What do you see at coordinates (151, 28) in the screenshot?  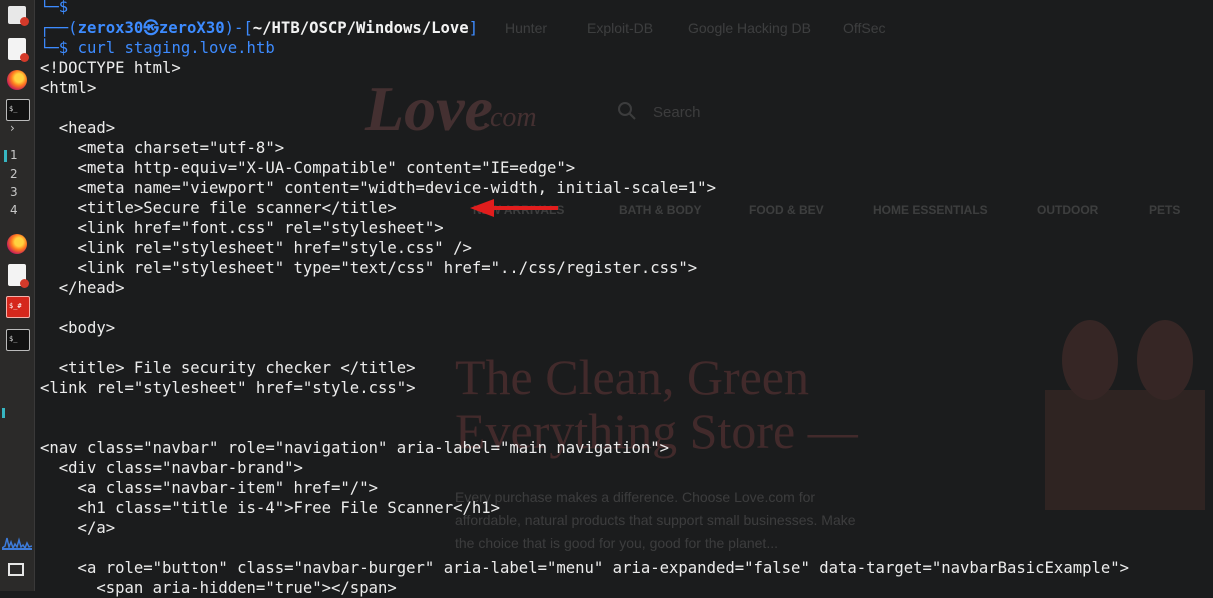 I see `prompt-user-host: zerox30㉿zeroX30` at bounding box center [151, 28].